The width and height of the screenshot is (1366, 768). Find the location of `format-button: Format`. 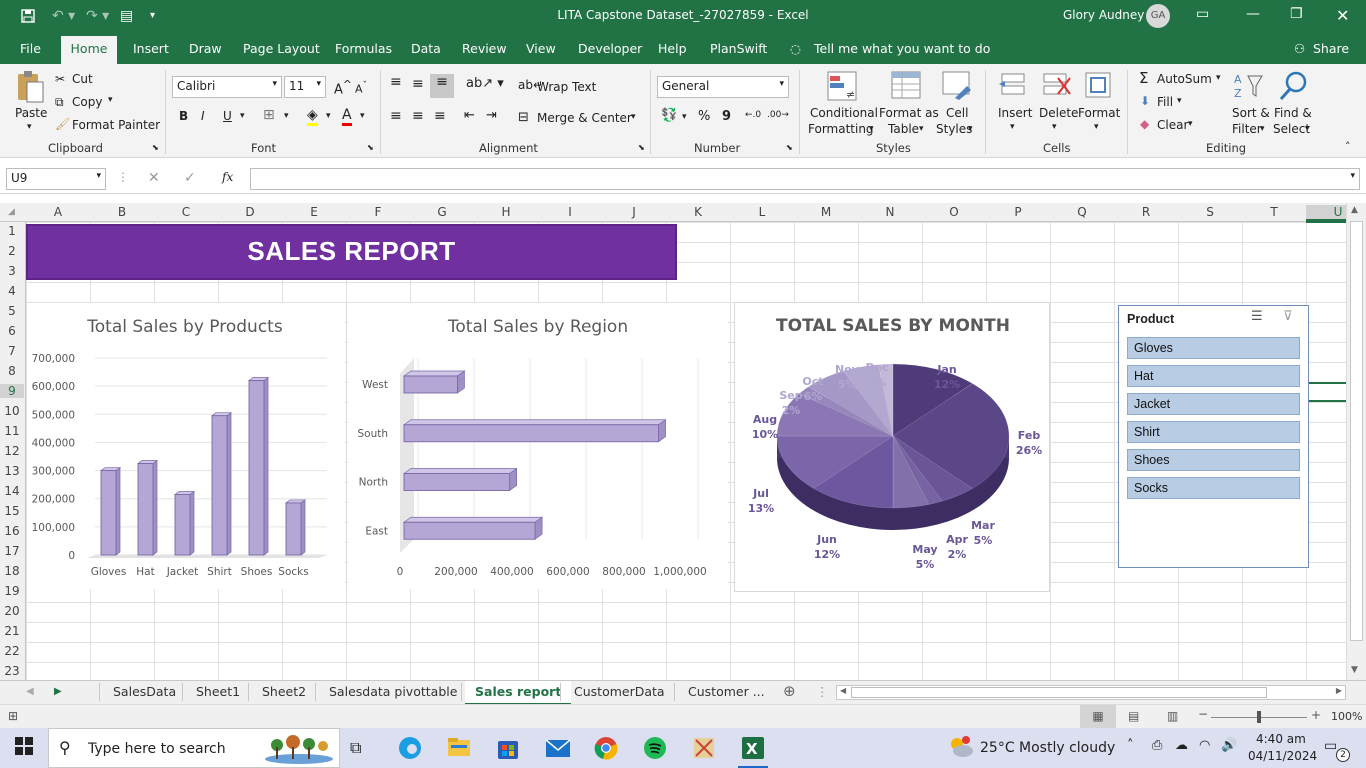

format-button: Format is located at coordinates (1099, 113).